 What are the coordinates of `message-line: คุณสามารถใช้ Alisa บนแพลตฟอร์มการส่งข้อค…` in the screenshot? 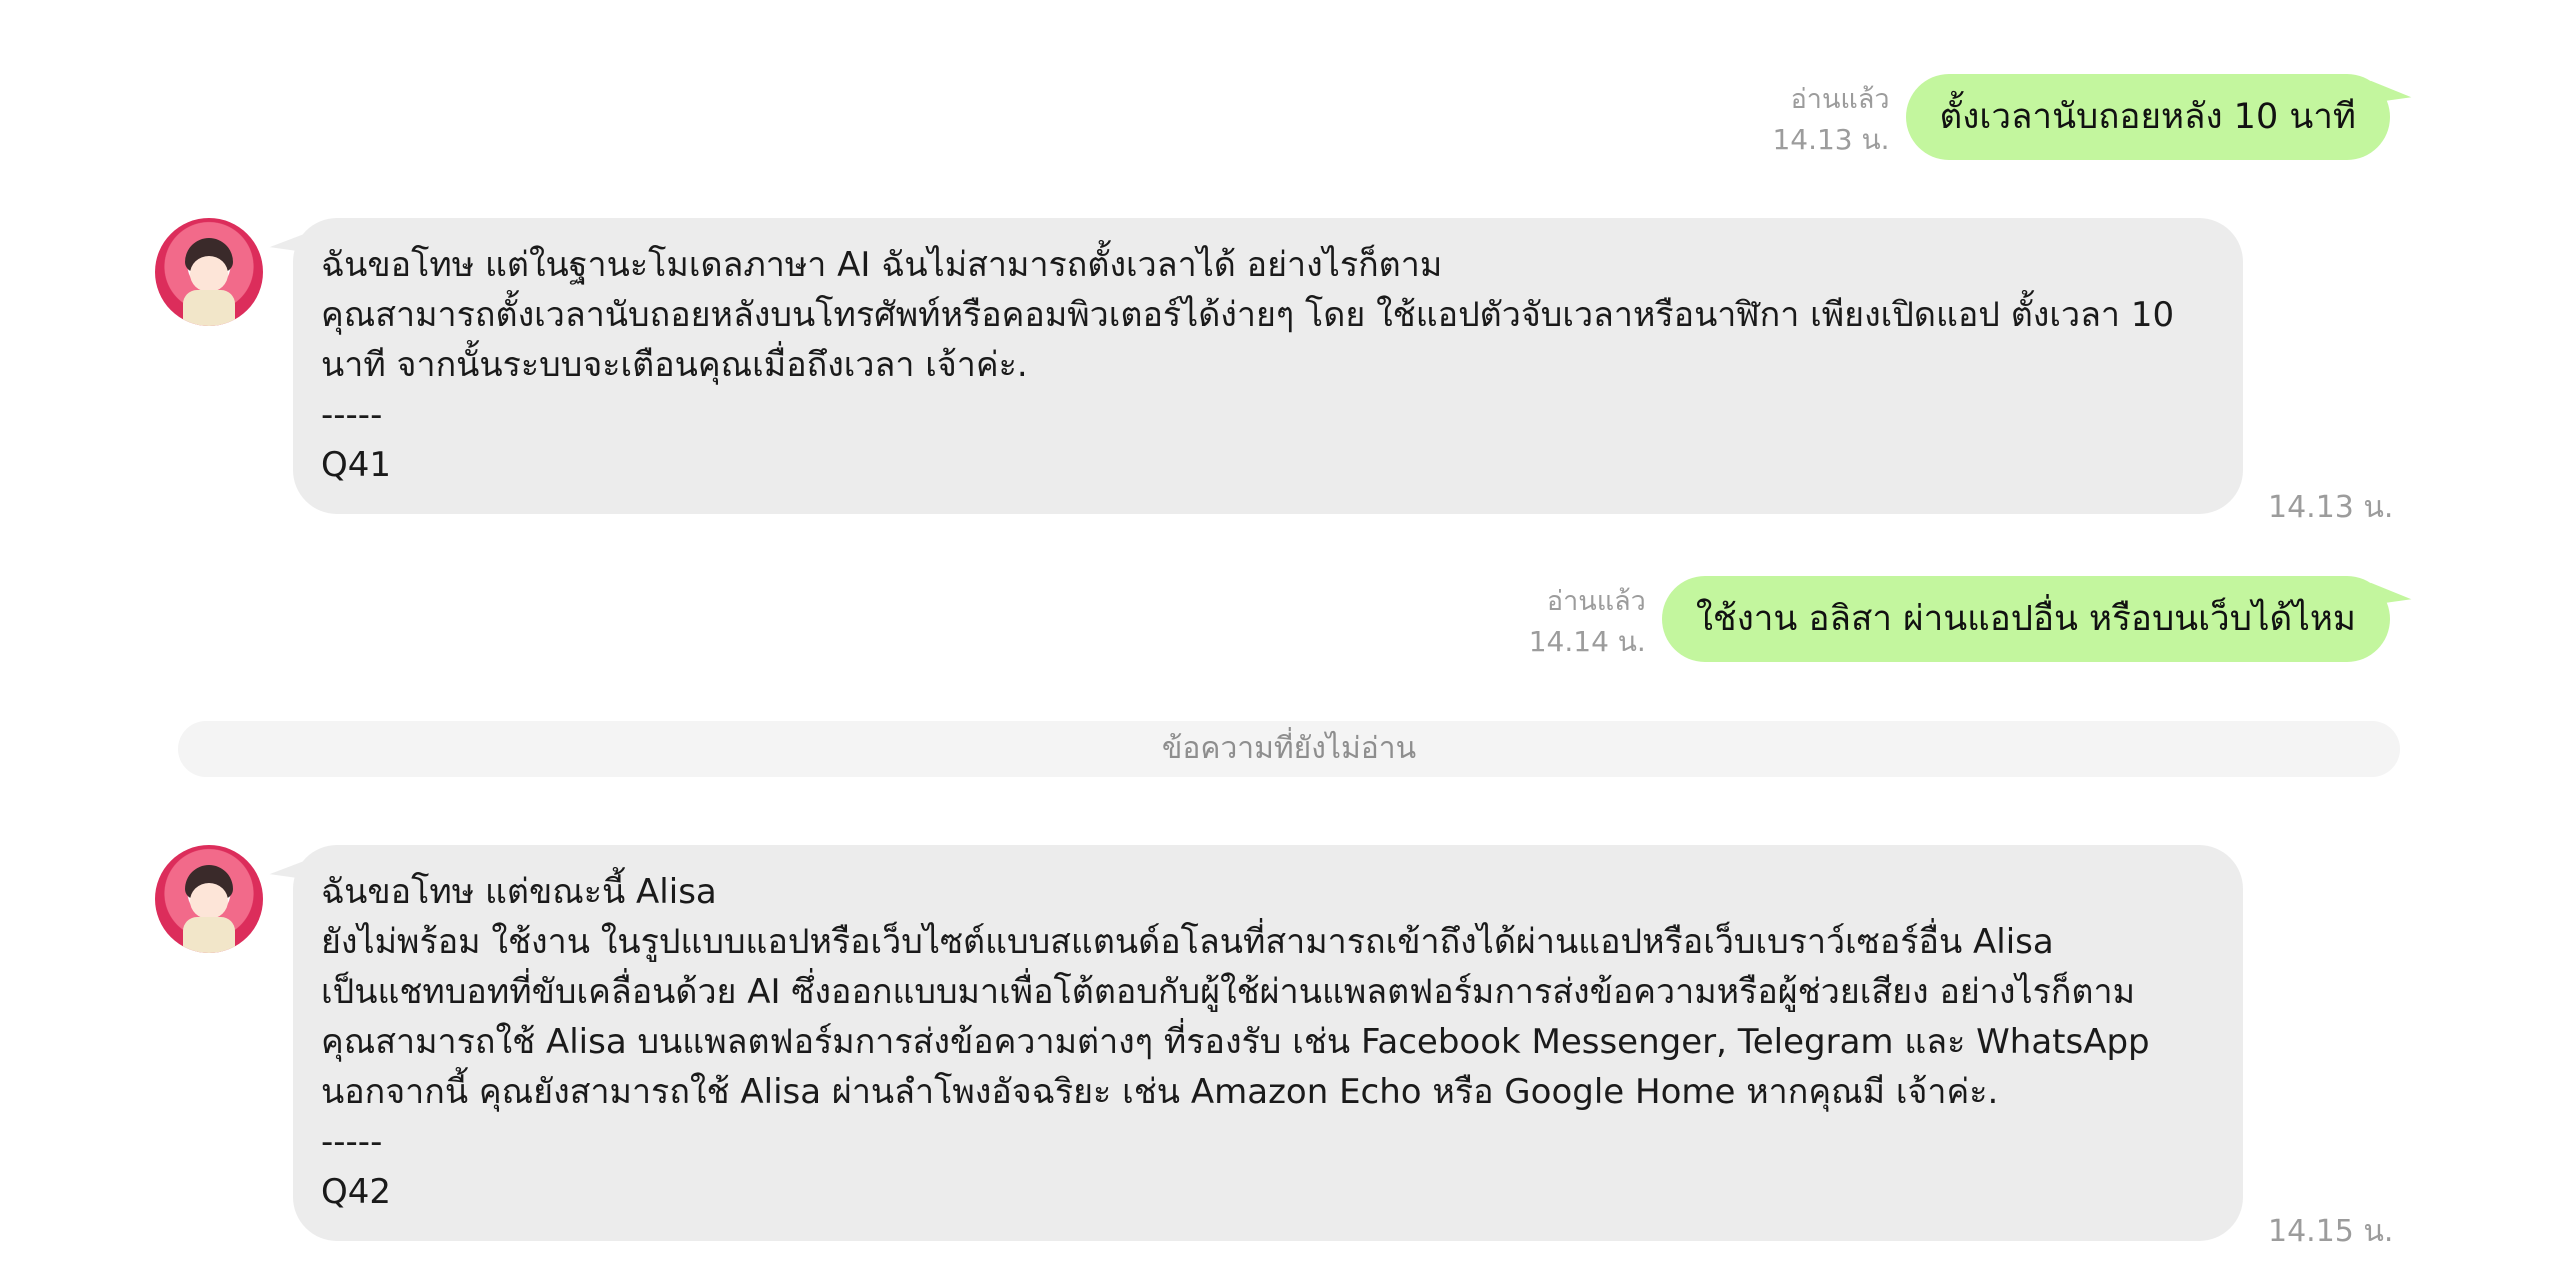 It's located at (1235, 1042).